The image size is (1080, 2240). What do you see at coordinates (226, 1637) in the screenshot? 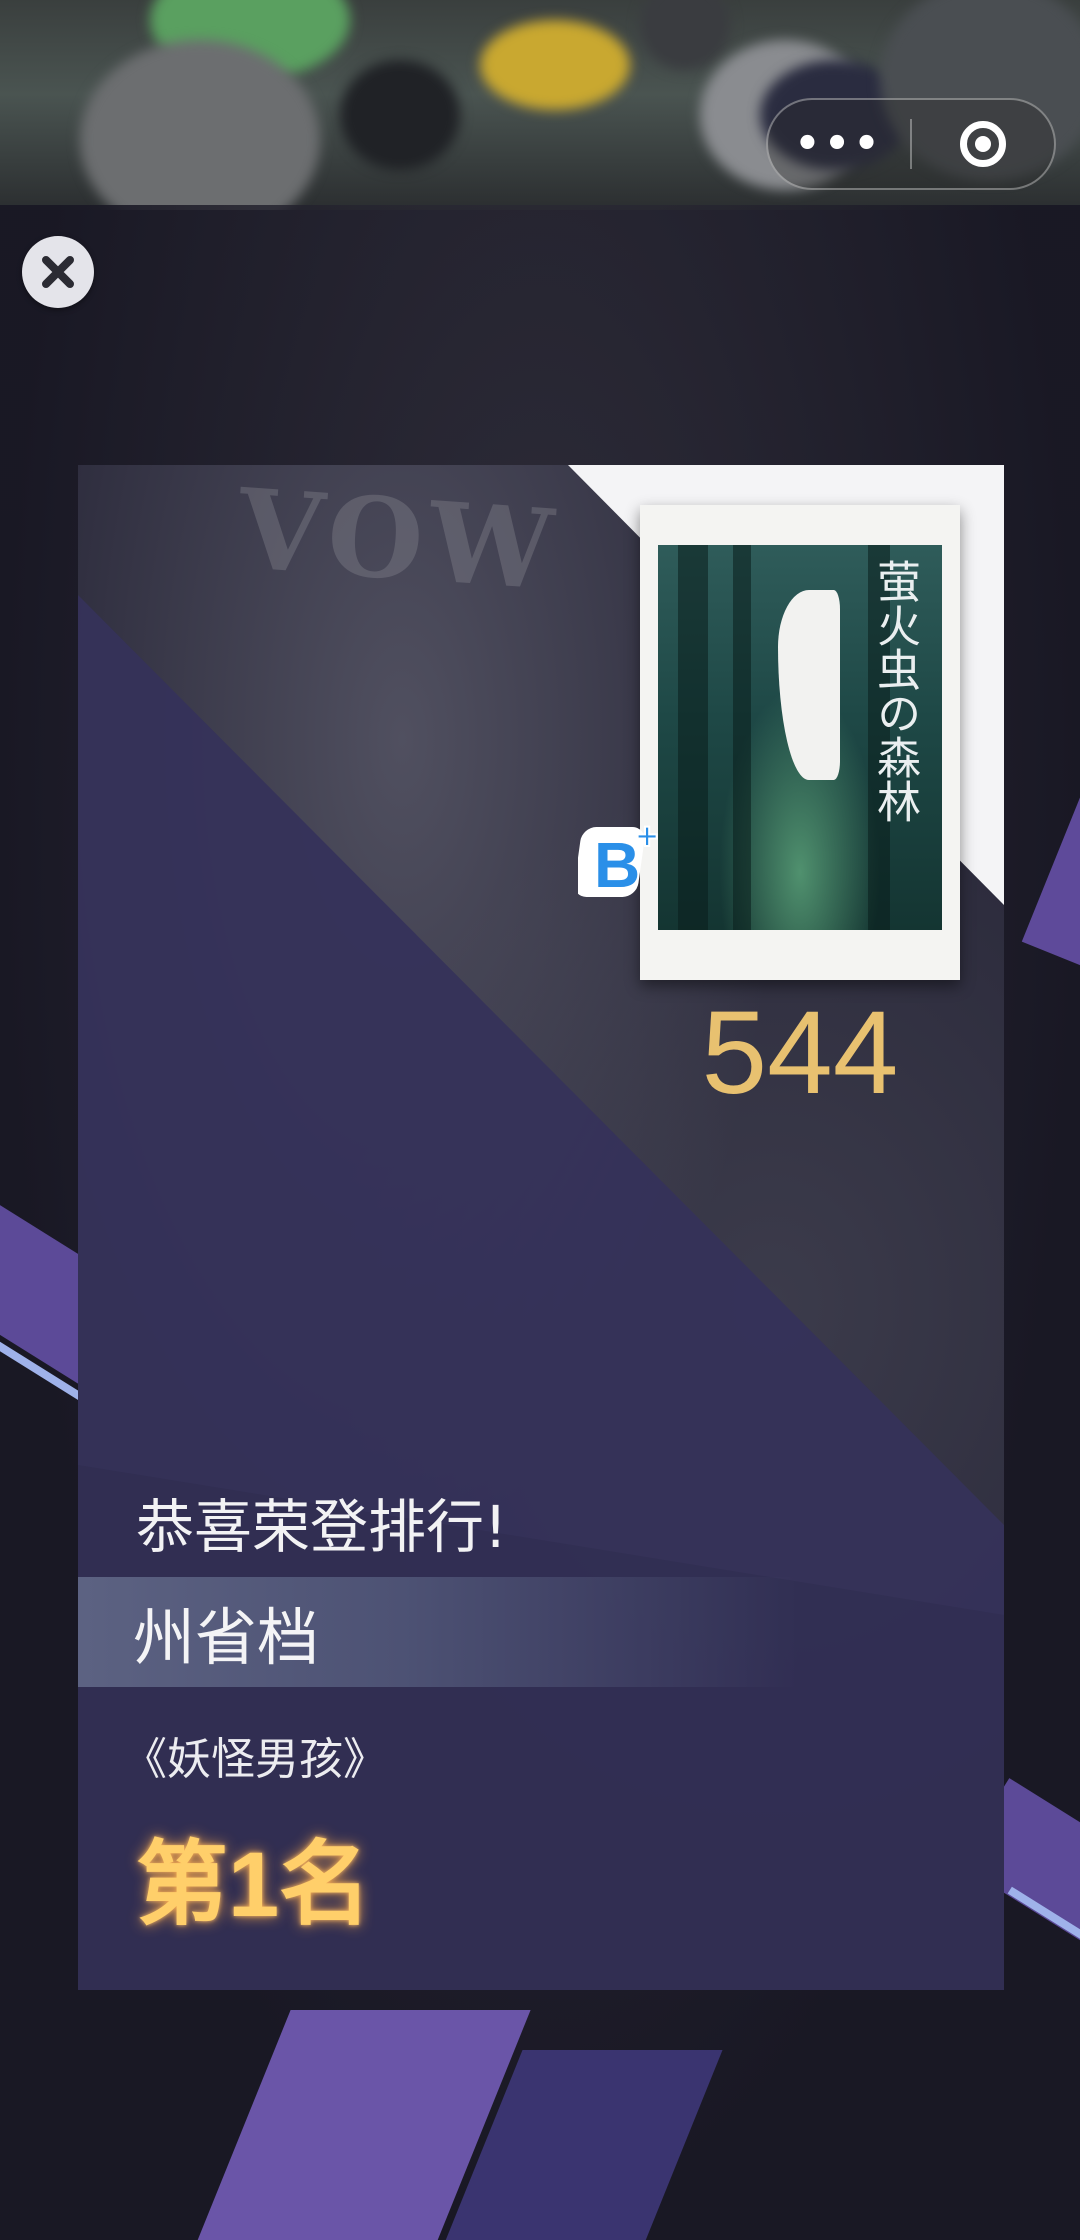
I see `tier-label: 州省档` at bounding box center [226, 1637].